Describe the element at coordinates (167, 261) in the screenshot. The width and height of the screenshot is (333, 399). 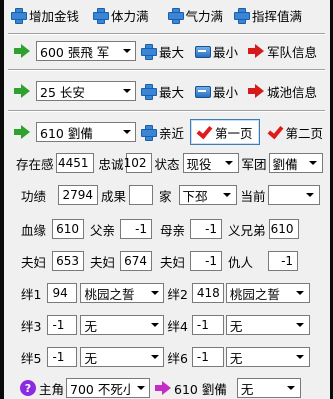
I see `relations-row-2: 夫妇 653 夫妇 674 夫妇 -1 仇人 -1` at that location.